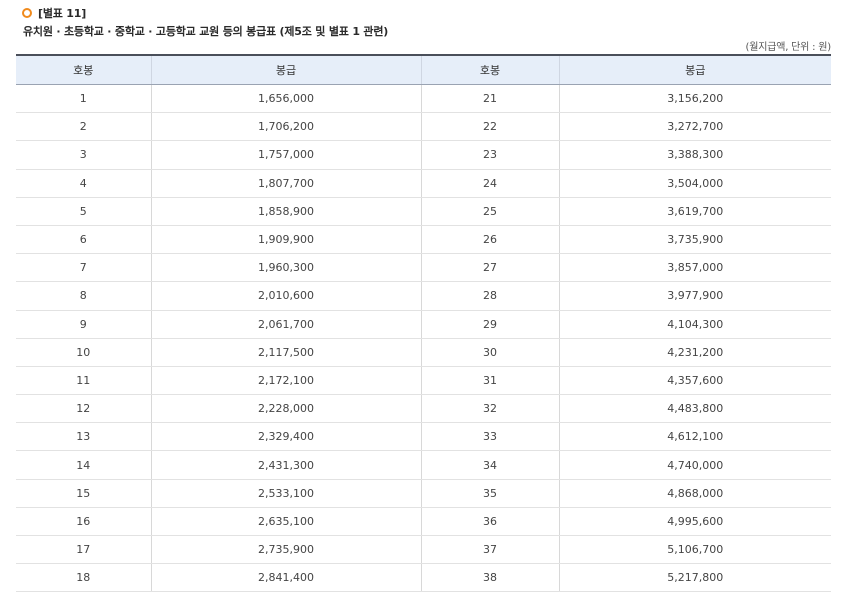 The image size is (851, 599). Describe the element at coordinates (83, 127) in the screenshot. I see `grade-cell: 2` at that location.